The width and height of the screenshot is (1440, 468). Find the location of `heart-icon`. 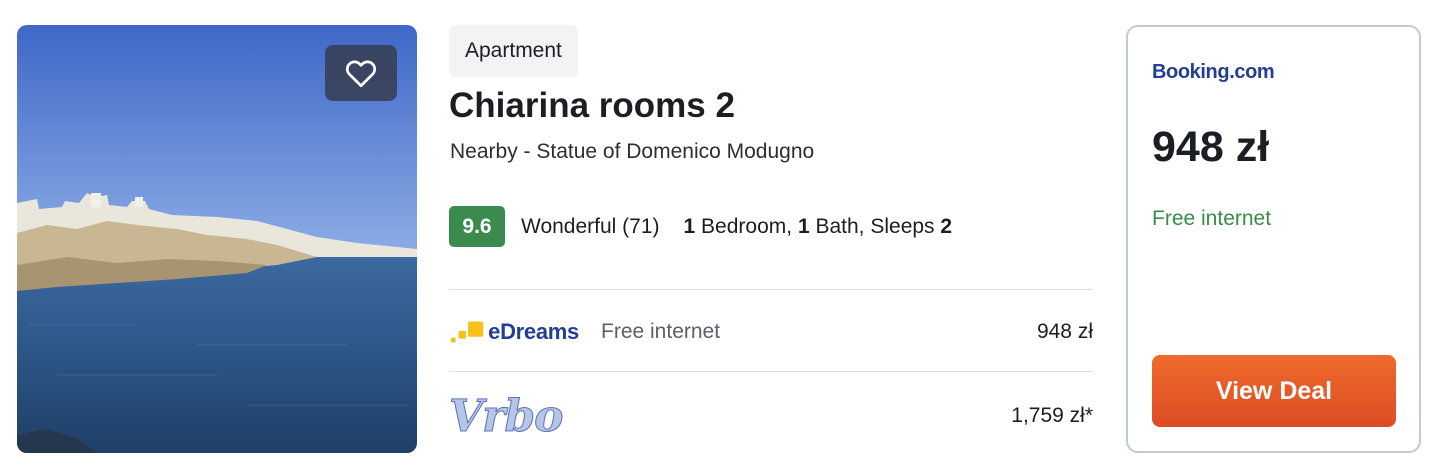

heart-icon is located at coordinates (361, 74).